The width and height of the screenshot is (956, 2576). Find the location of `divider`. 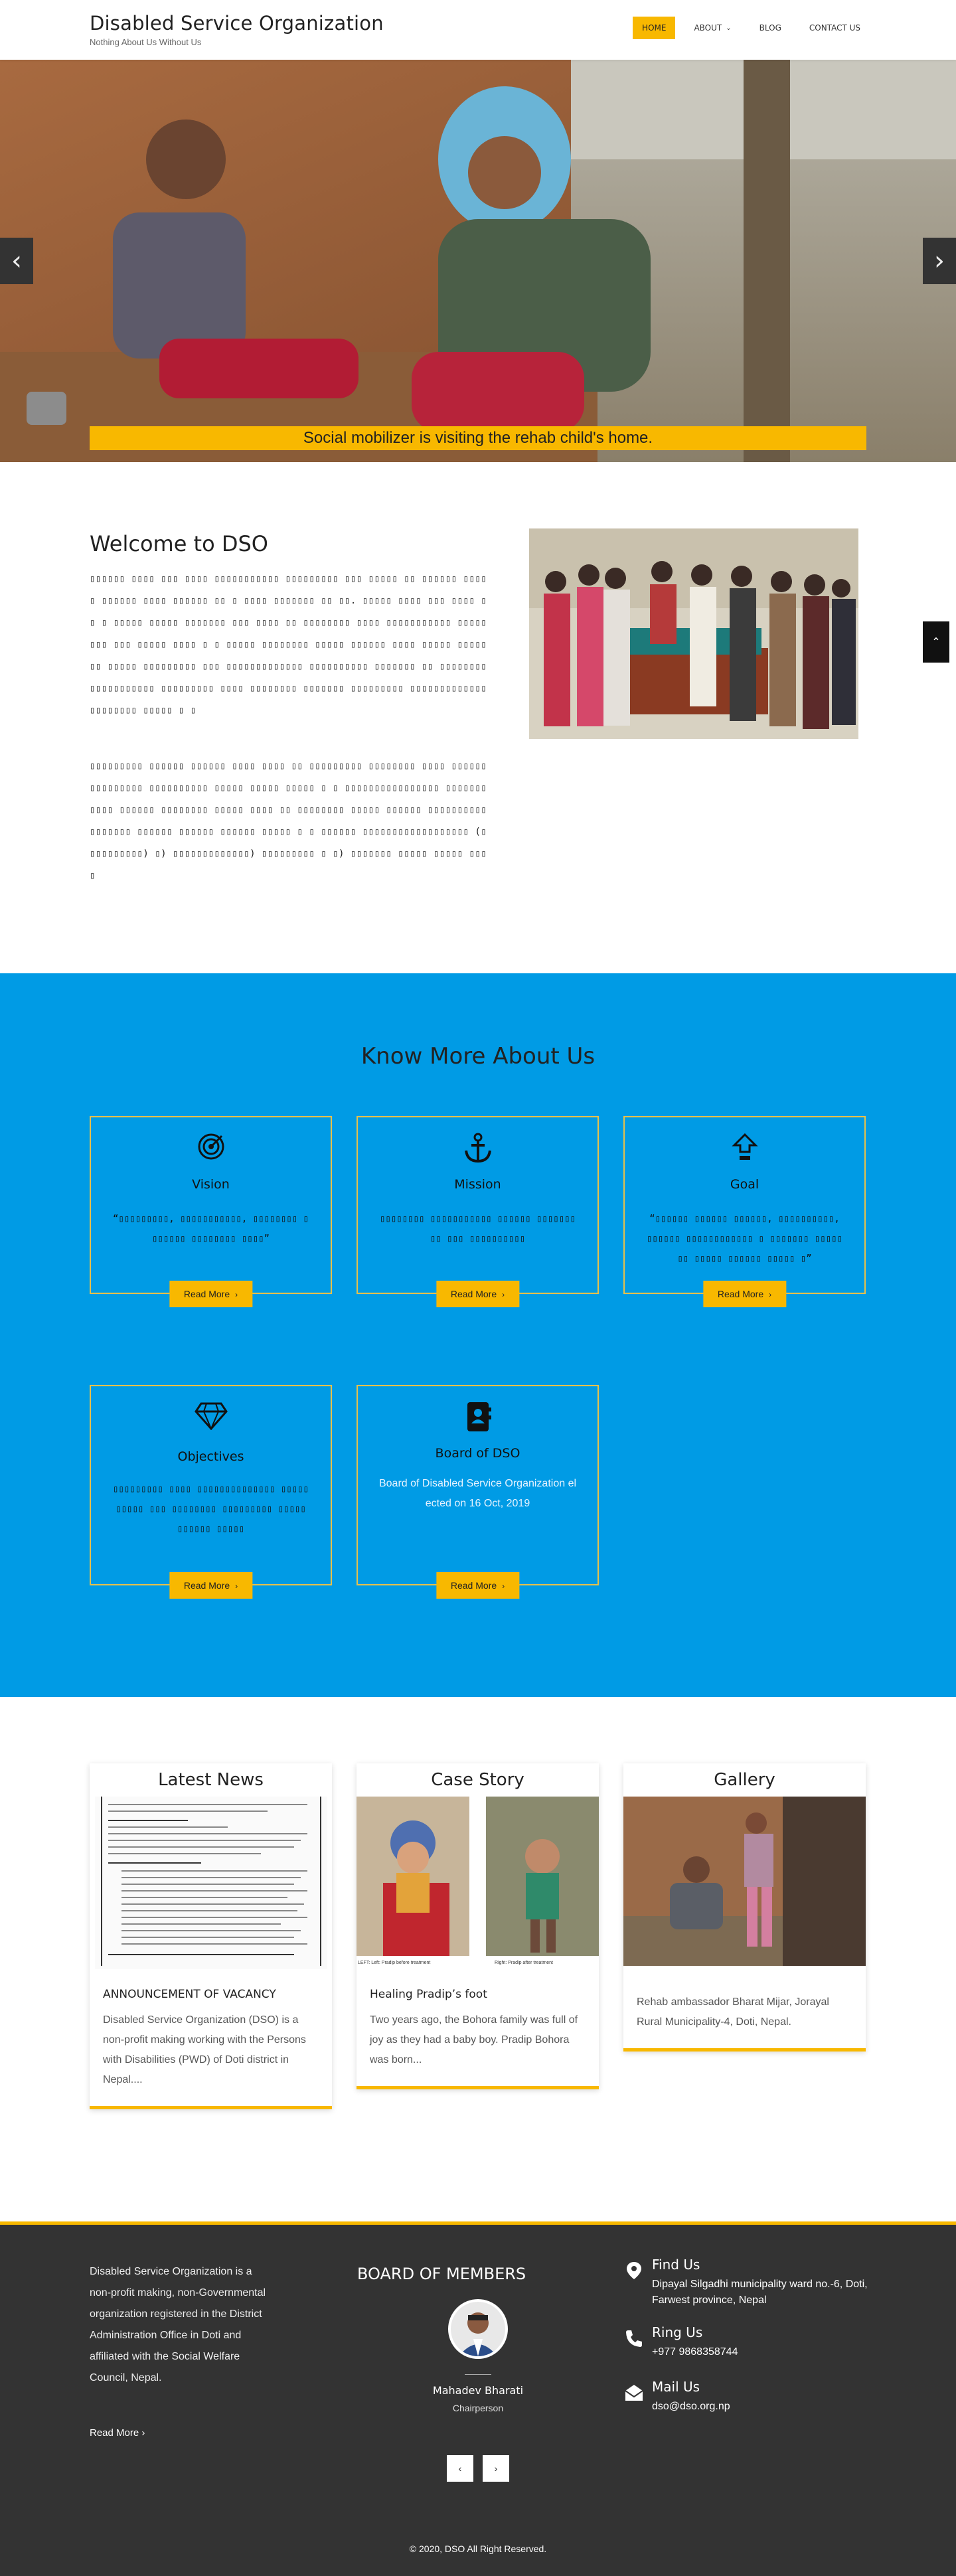

divider is located at coordinates (478, 2374).